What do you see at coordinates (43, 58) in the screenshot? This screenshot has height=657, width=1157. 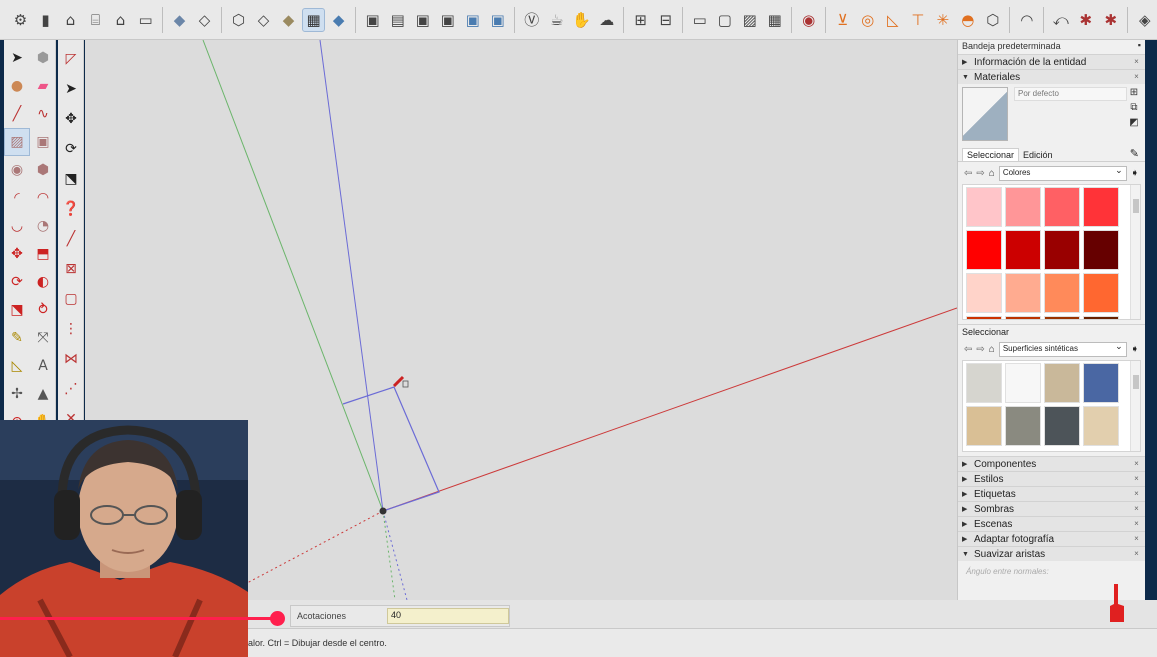 I see `component-tool-icon: ⬢` at bounding box center [43, 58].